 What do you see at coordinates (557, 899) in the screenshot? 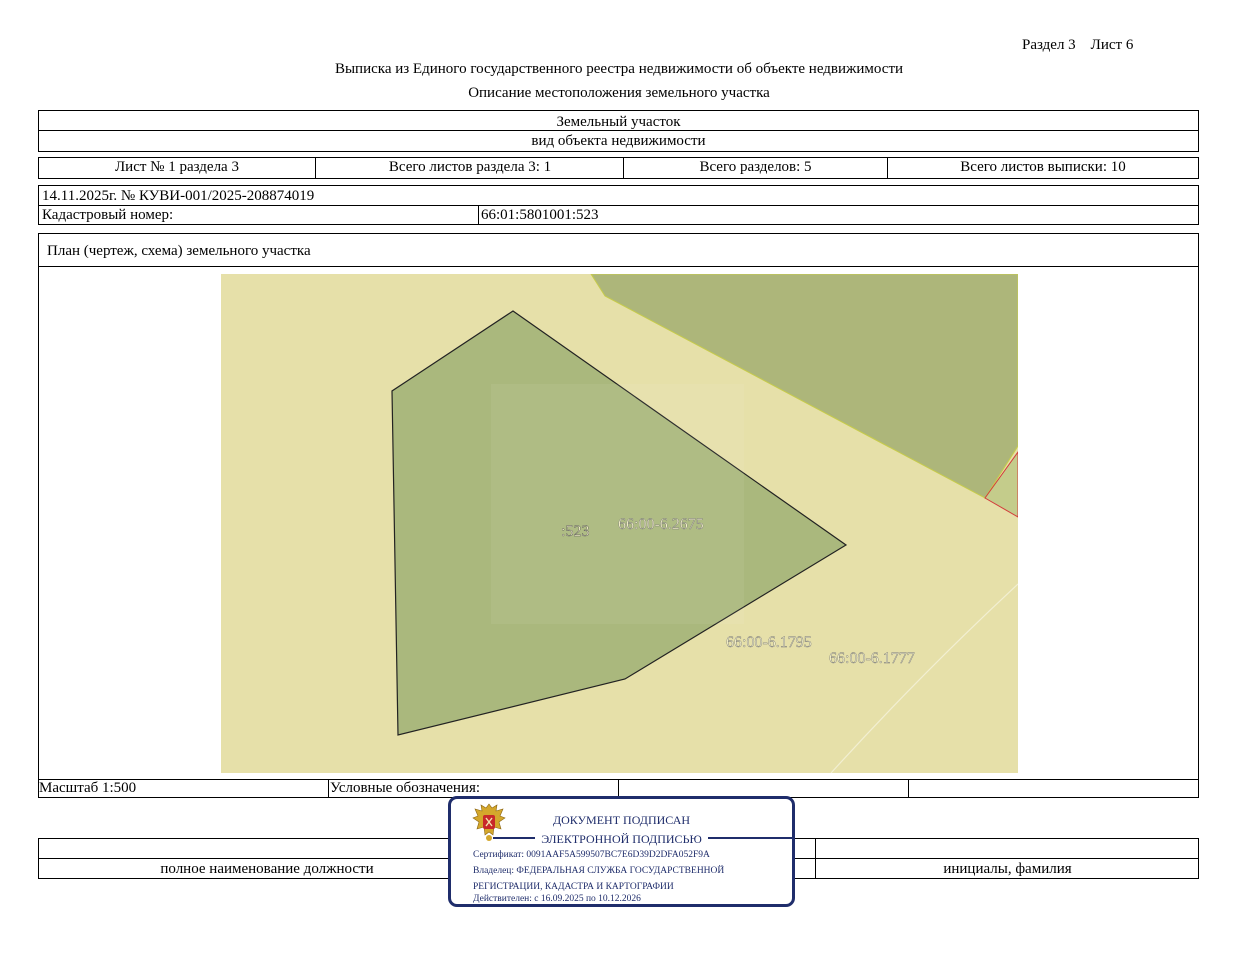
I see `stamp-validity: Действителен: с 16.09.2025 по 10.12.2026` at bounding box center [557, 899].